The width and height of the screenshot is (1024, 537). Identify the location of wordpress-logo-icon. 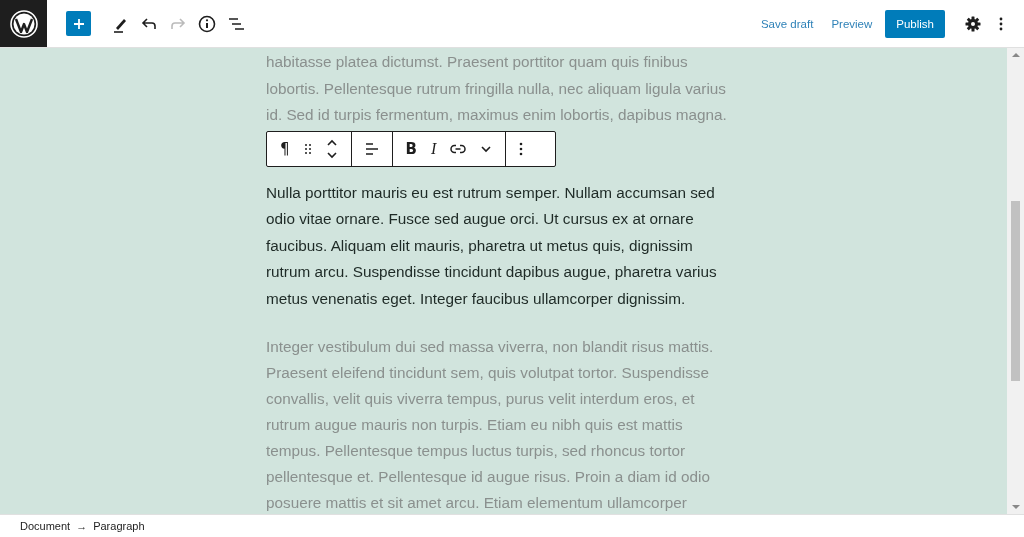
(23, 23).